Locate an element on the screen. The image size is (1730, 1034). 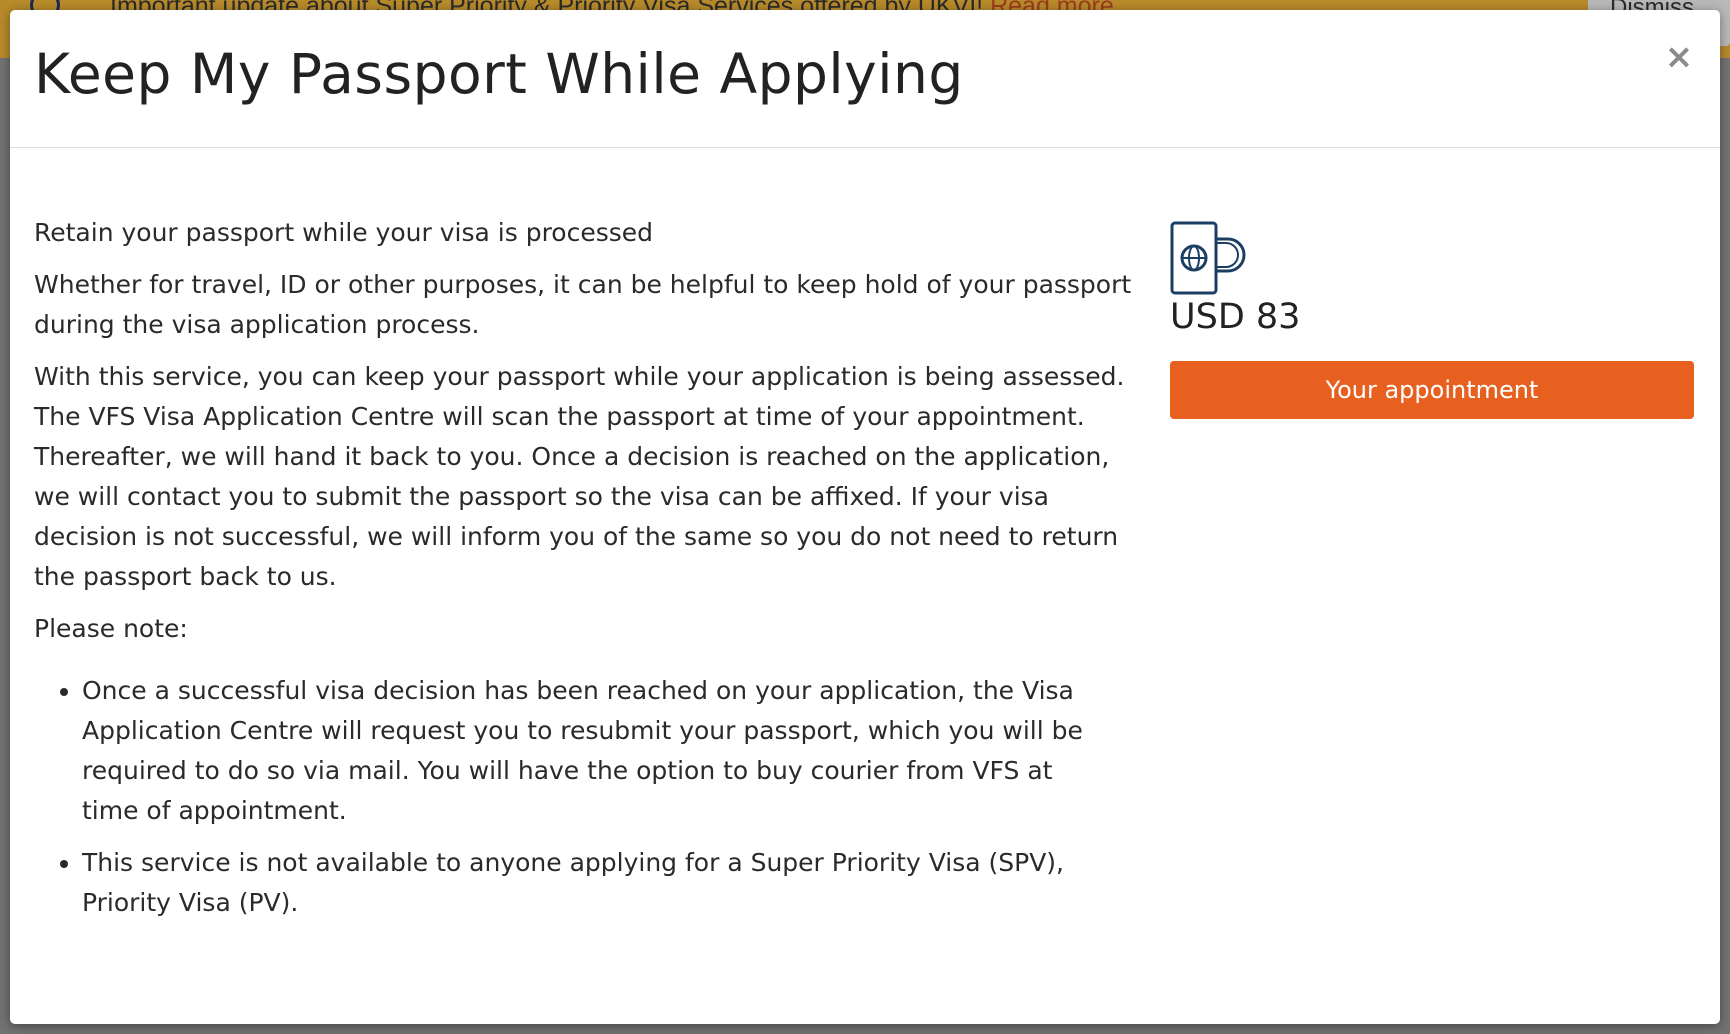
service-summary: USD 83 Your appointment is located at coordinates (1432, 320).